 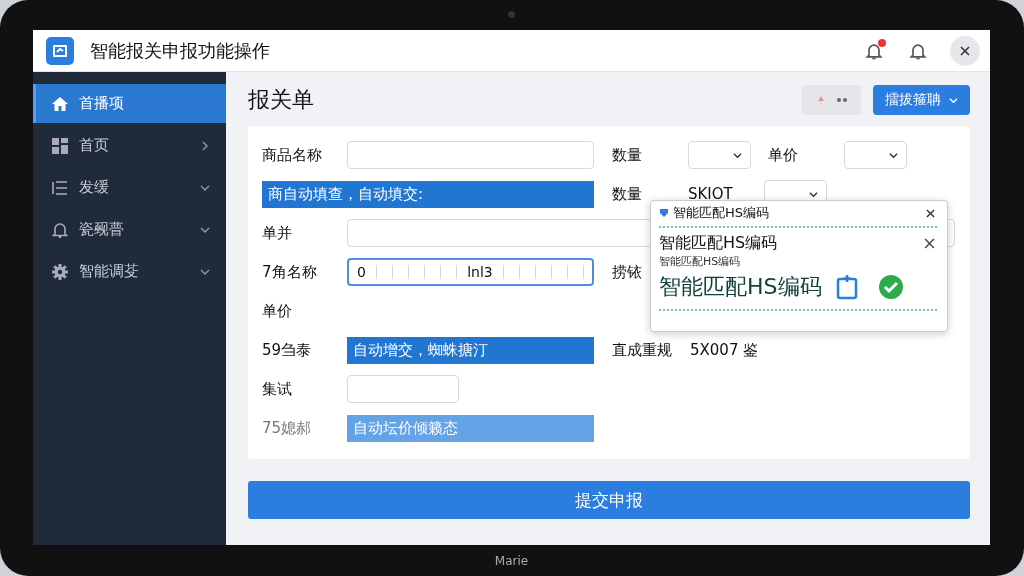 I want to click on field-label: 直成重规, so click(x=642, y=350).